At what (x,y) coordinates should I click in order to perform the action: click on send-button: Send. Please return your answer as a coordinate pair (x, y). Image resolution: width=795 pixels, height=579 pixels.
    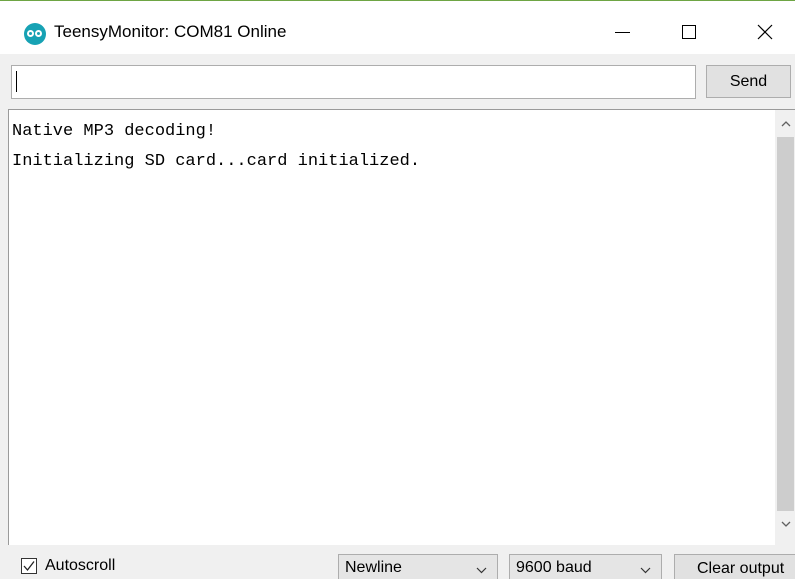
    Looking at the image, I should click on (748, 81).